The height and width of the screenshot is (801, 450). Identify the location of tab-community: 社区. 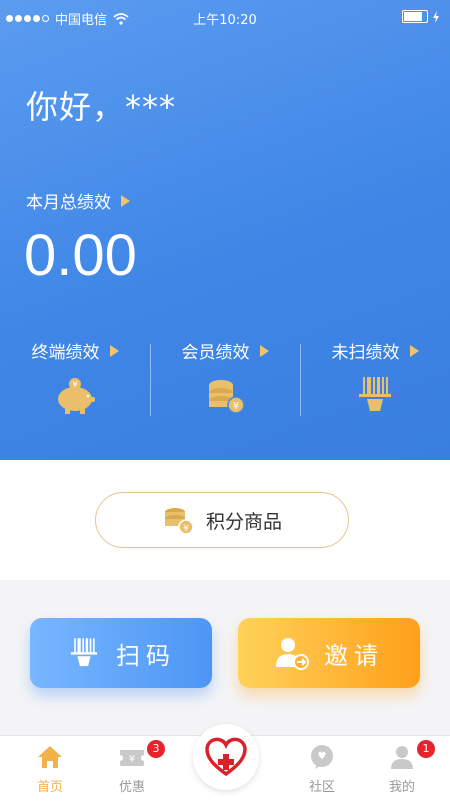
(322, 768).